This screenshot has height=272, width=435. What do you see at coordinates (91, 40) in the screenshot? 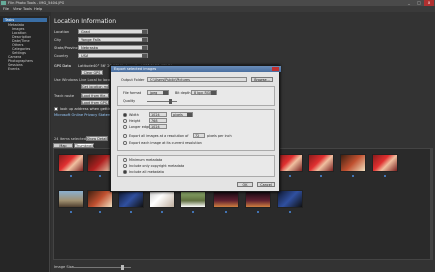
I see `city-value: Yonge Falls` at bounding box center [91, 40].